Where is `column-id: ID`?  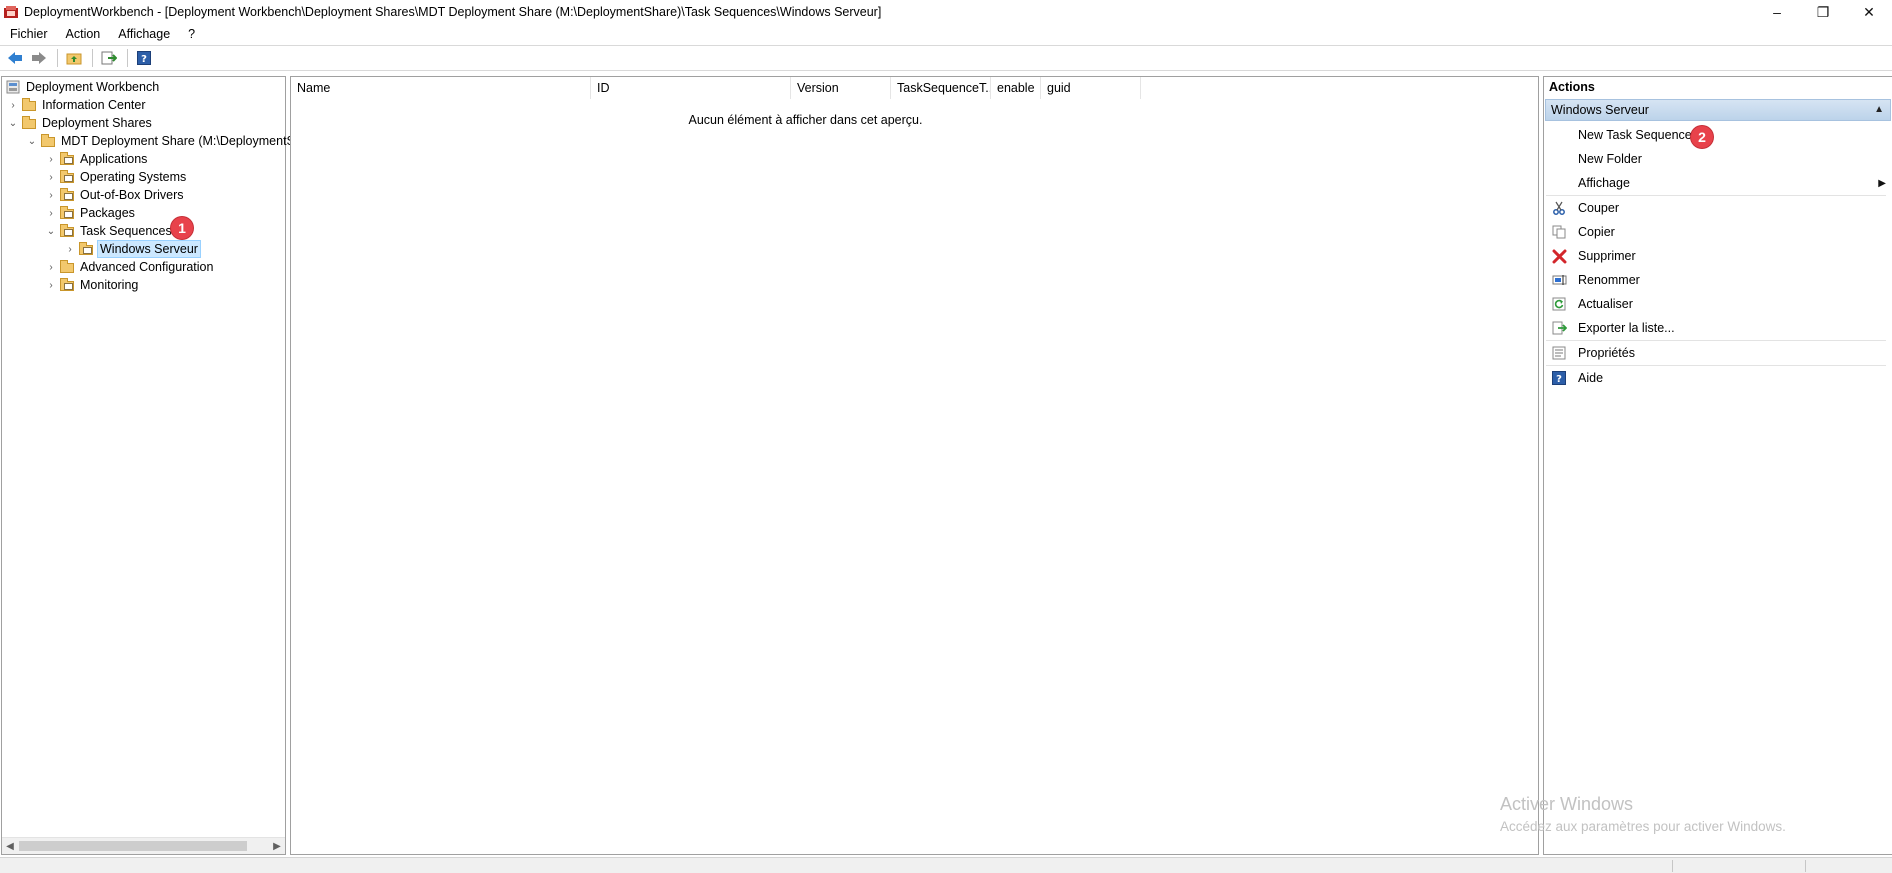 column-id: ID is located at coordinates (691, 88).